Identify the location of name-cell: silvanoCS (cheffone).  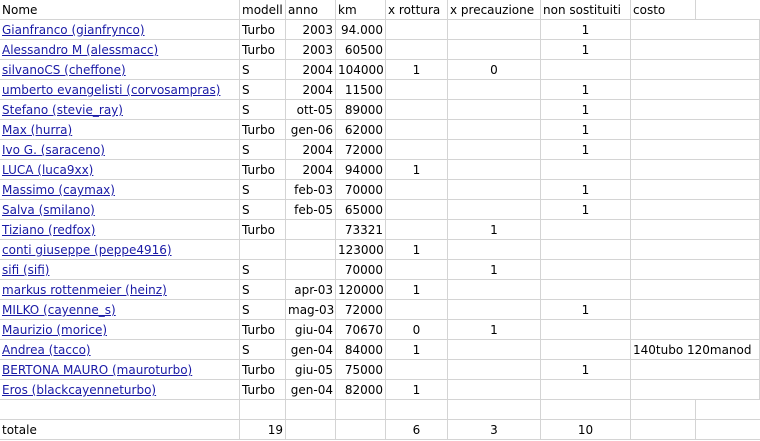
(120, 70).